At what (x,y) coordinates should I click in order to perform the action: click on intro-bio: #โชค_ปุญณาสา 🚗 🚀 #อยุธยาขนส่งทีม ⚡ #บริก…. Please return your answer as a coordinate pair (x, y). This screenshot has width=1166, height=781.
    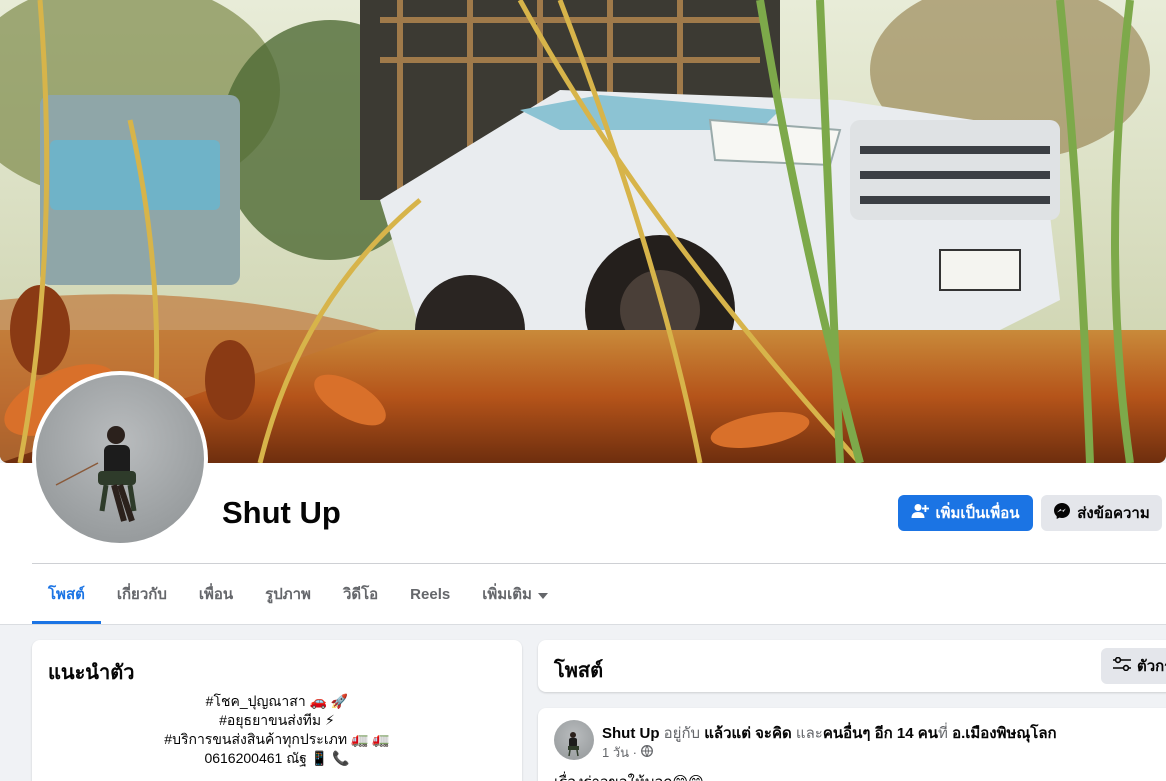
    Looking at the image, I should click on (277, 730).